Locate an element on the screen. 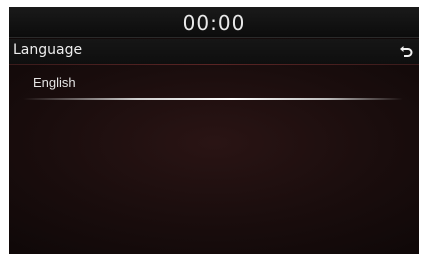 Image resolution: width=428 pixels, height=260 pixels. status-bar: 00:00 is located at coordinates (214, 22).